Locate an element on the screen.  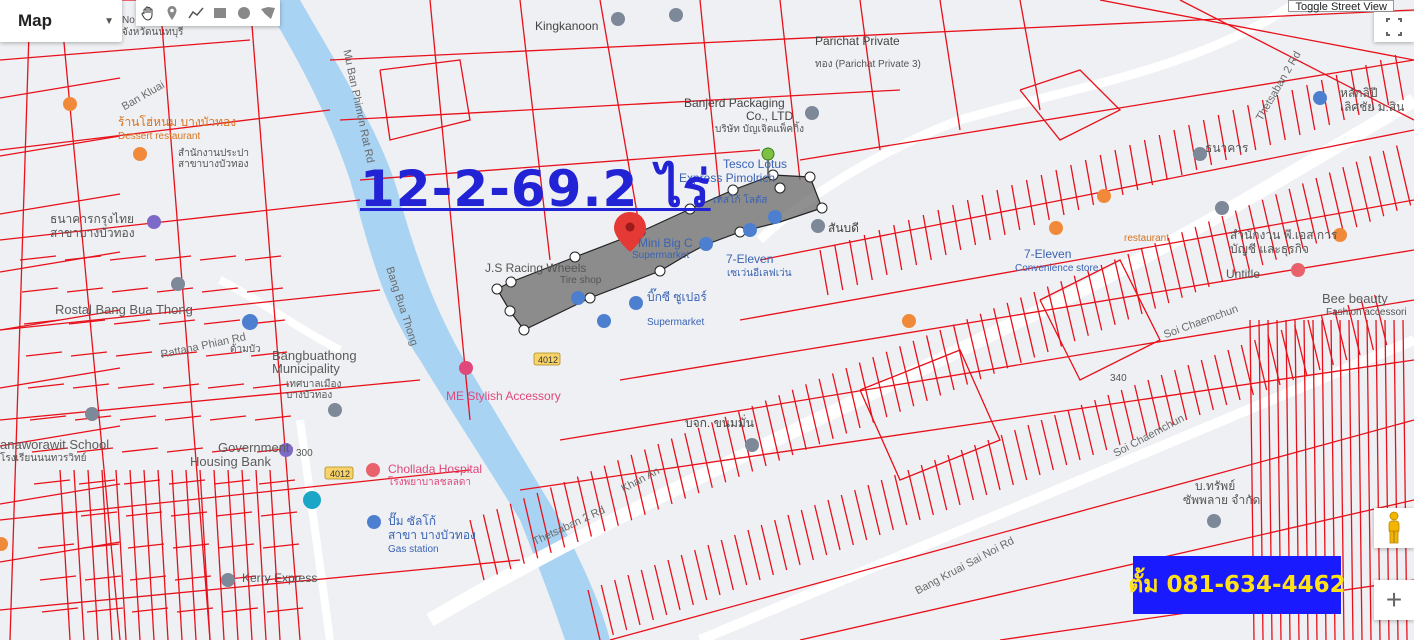
pegman-icon is located at coordinates (1394, 527).